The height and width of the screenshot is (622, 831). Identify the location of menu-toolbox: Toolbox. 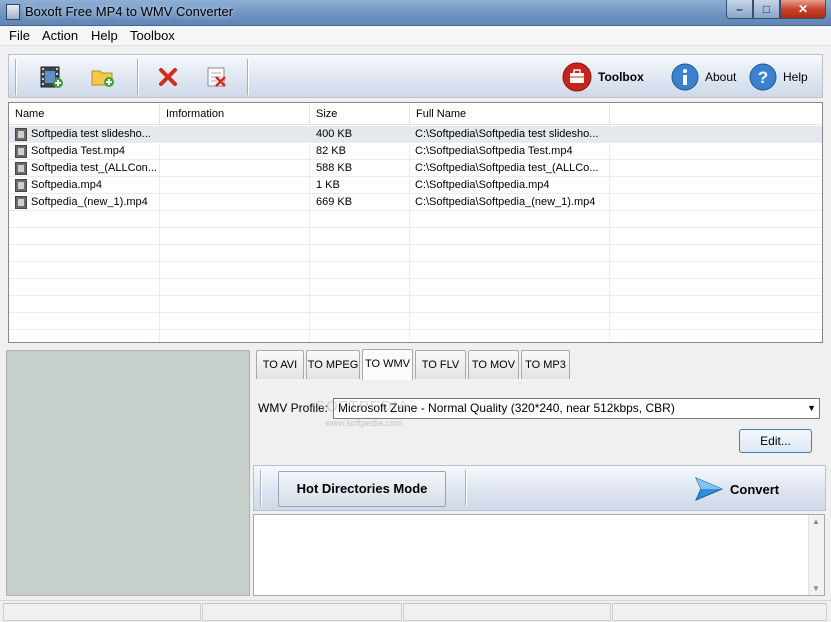
(152, 35).